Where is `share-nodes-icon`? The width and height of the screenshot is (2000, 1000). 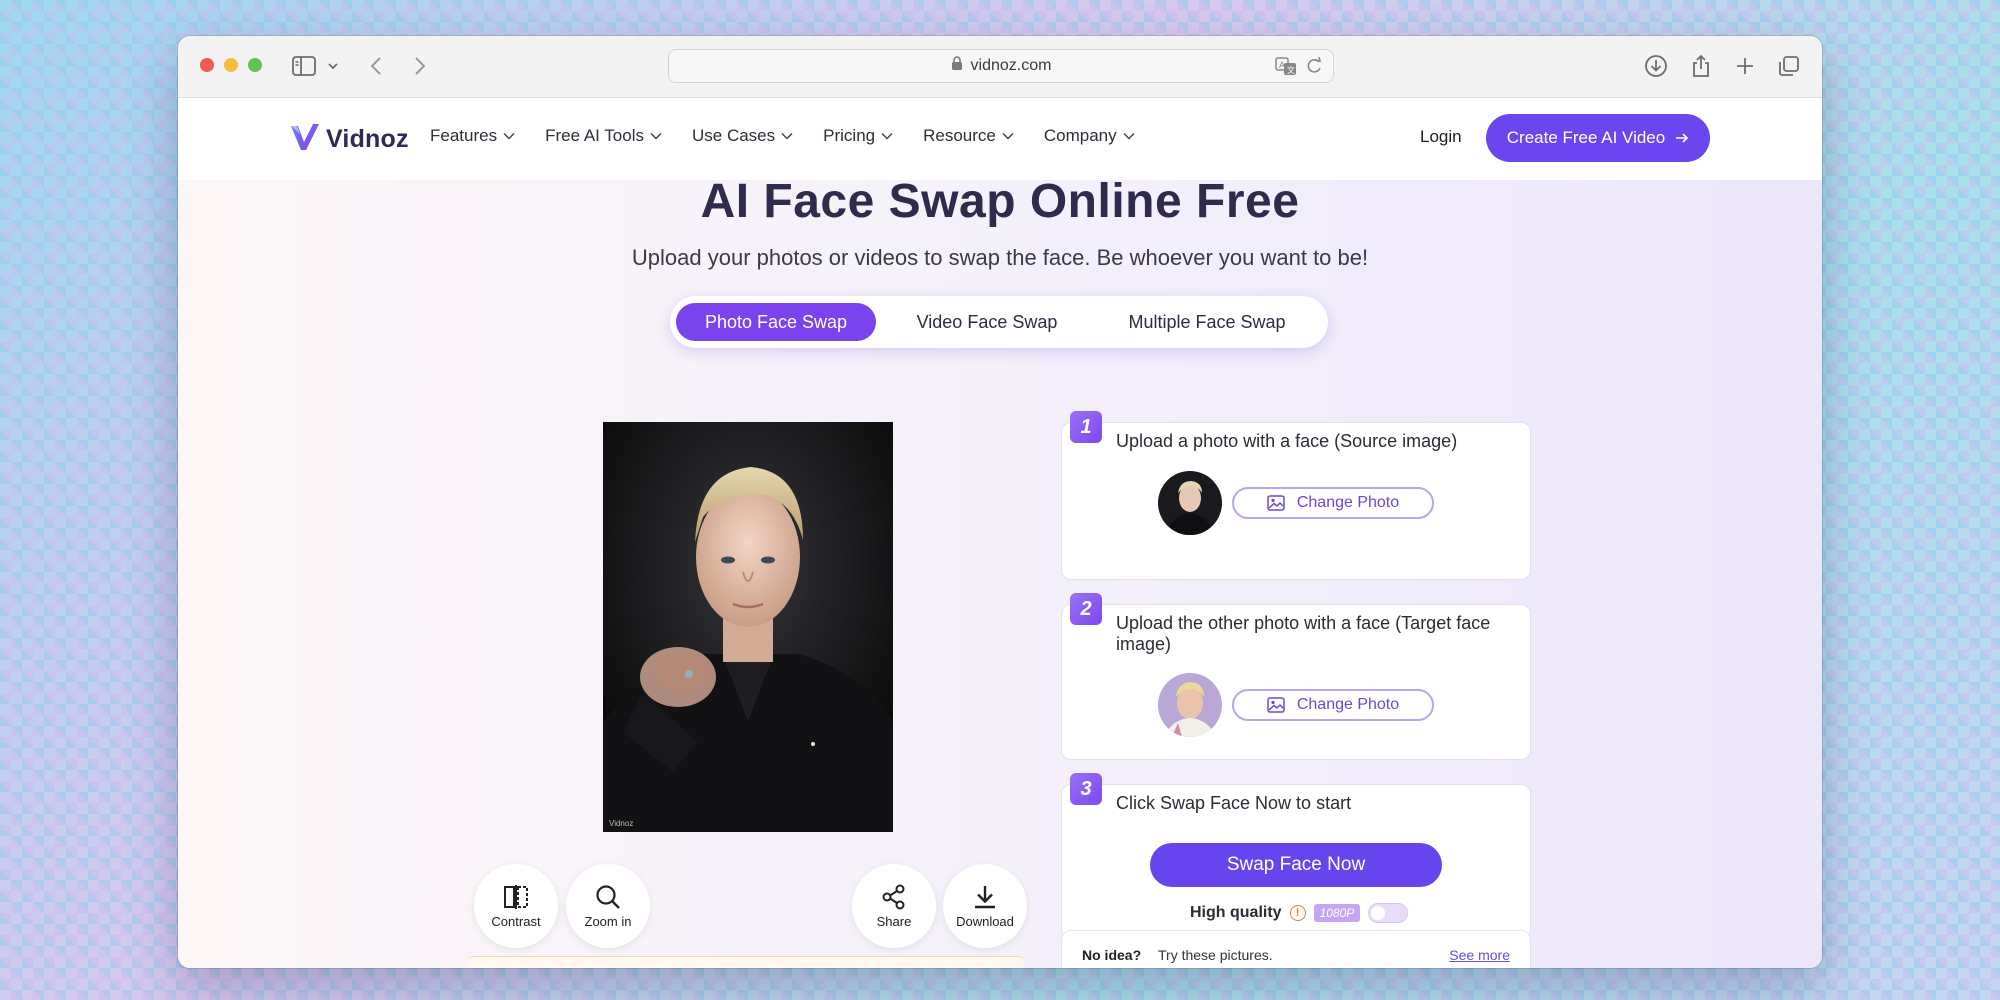 share-nodes-icon is located at coordinates (893, 896).